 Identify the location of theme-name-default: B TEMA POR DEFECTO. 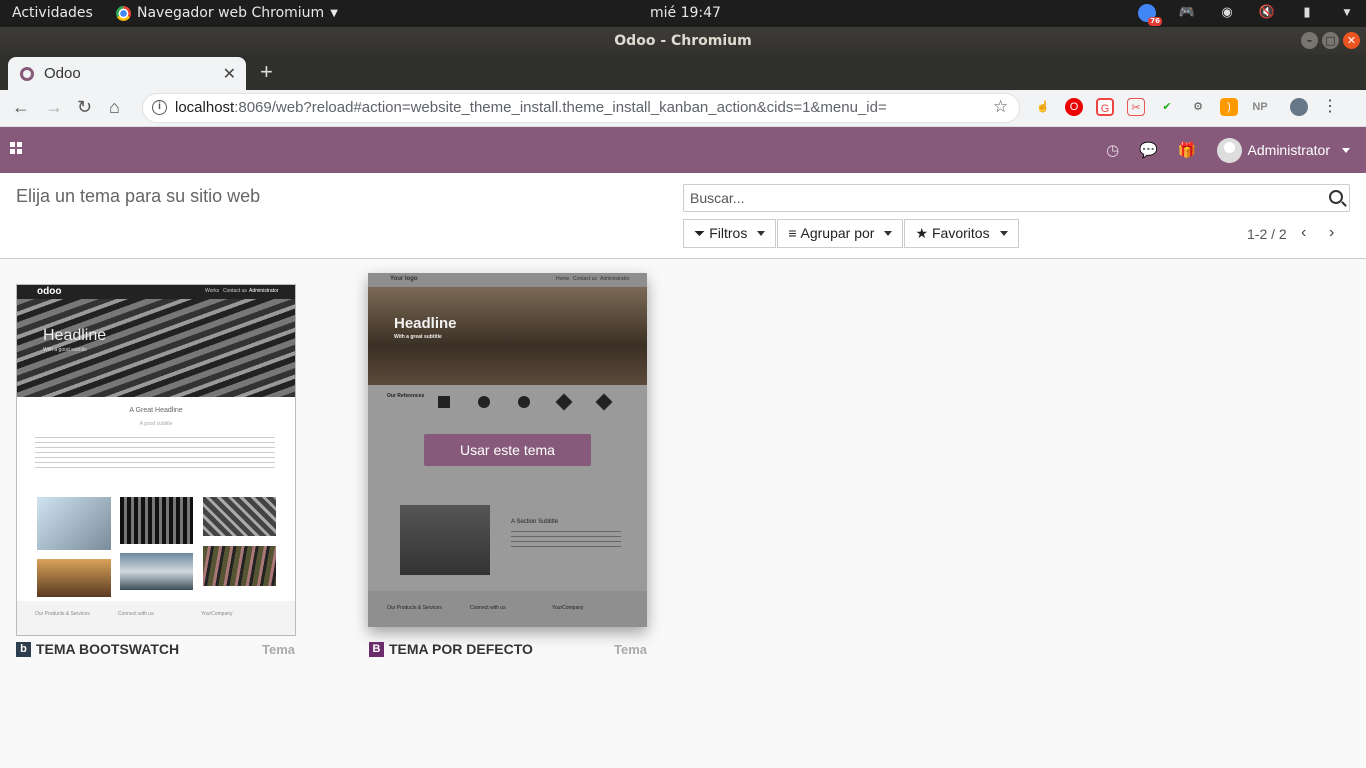
(451, 649).